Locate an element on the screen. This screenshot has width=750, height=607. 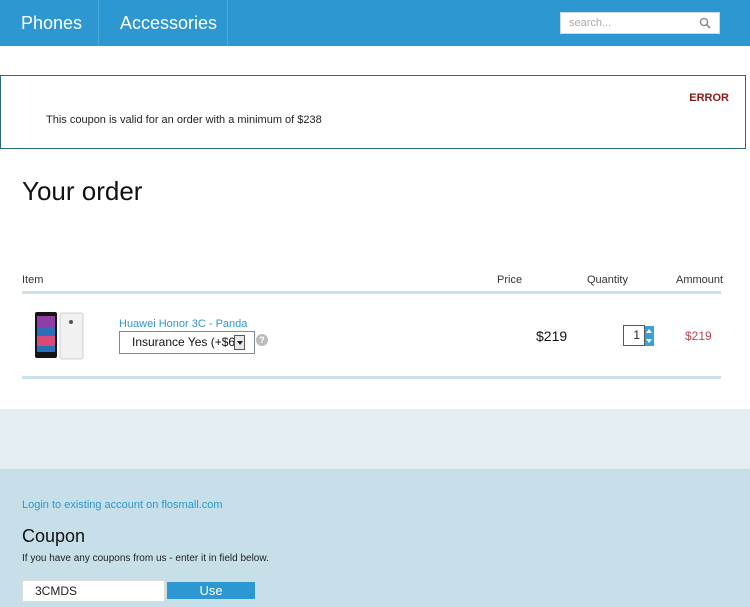
page-title: Your order is located at coordinates (82, 191).